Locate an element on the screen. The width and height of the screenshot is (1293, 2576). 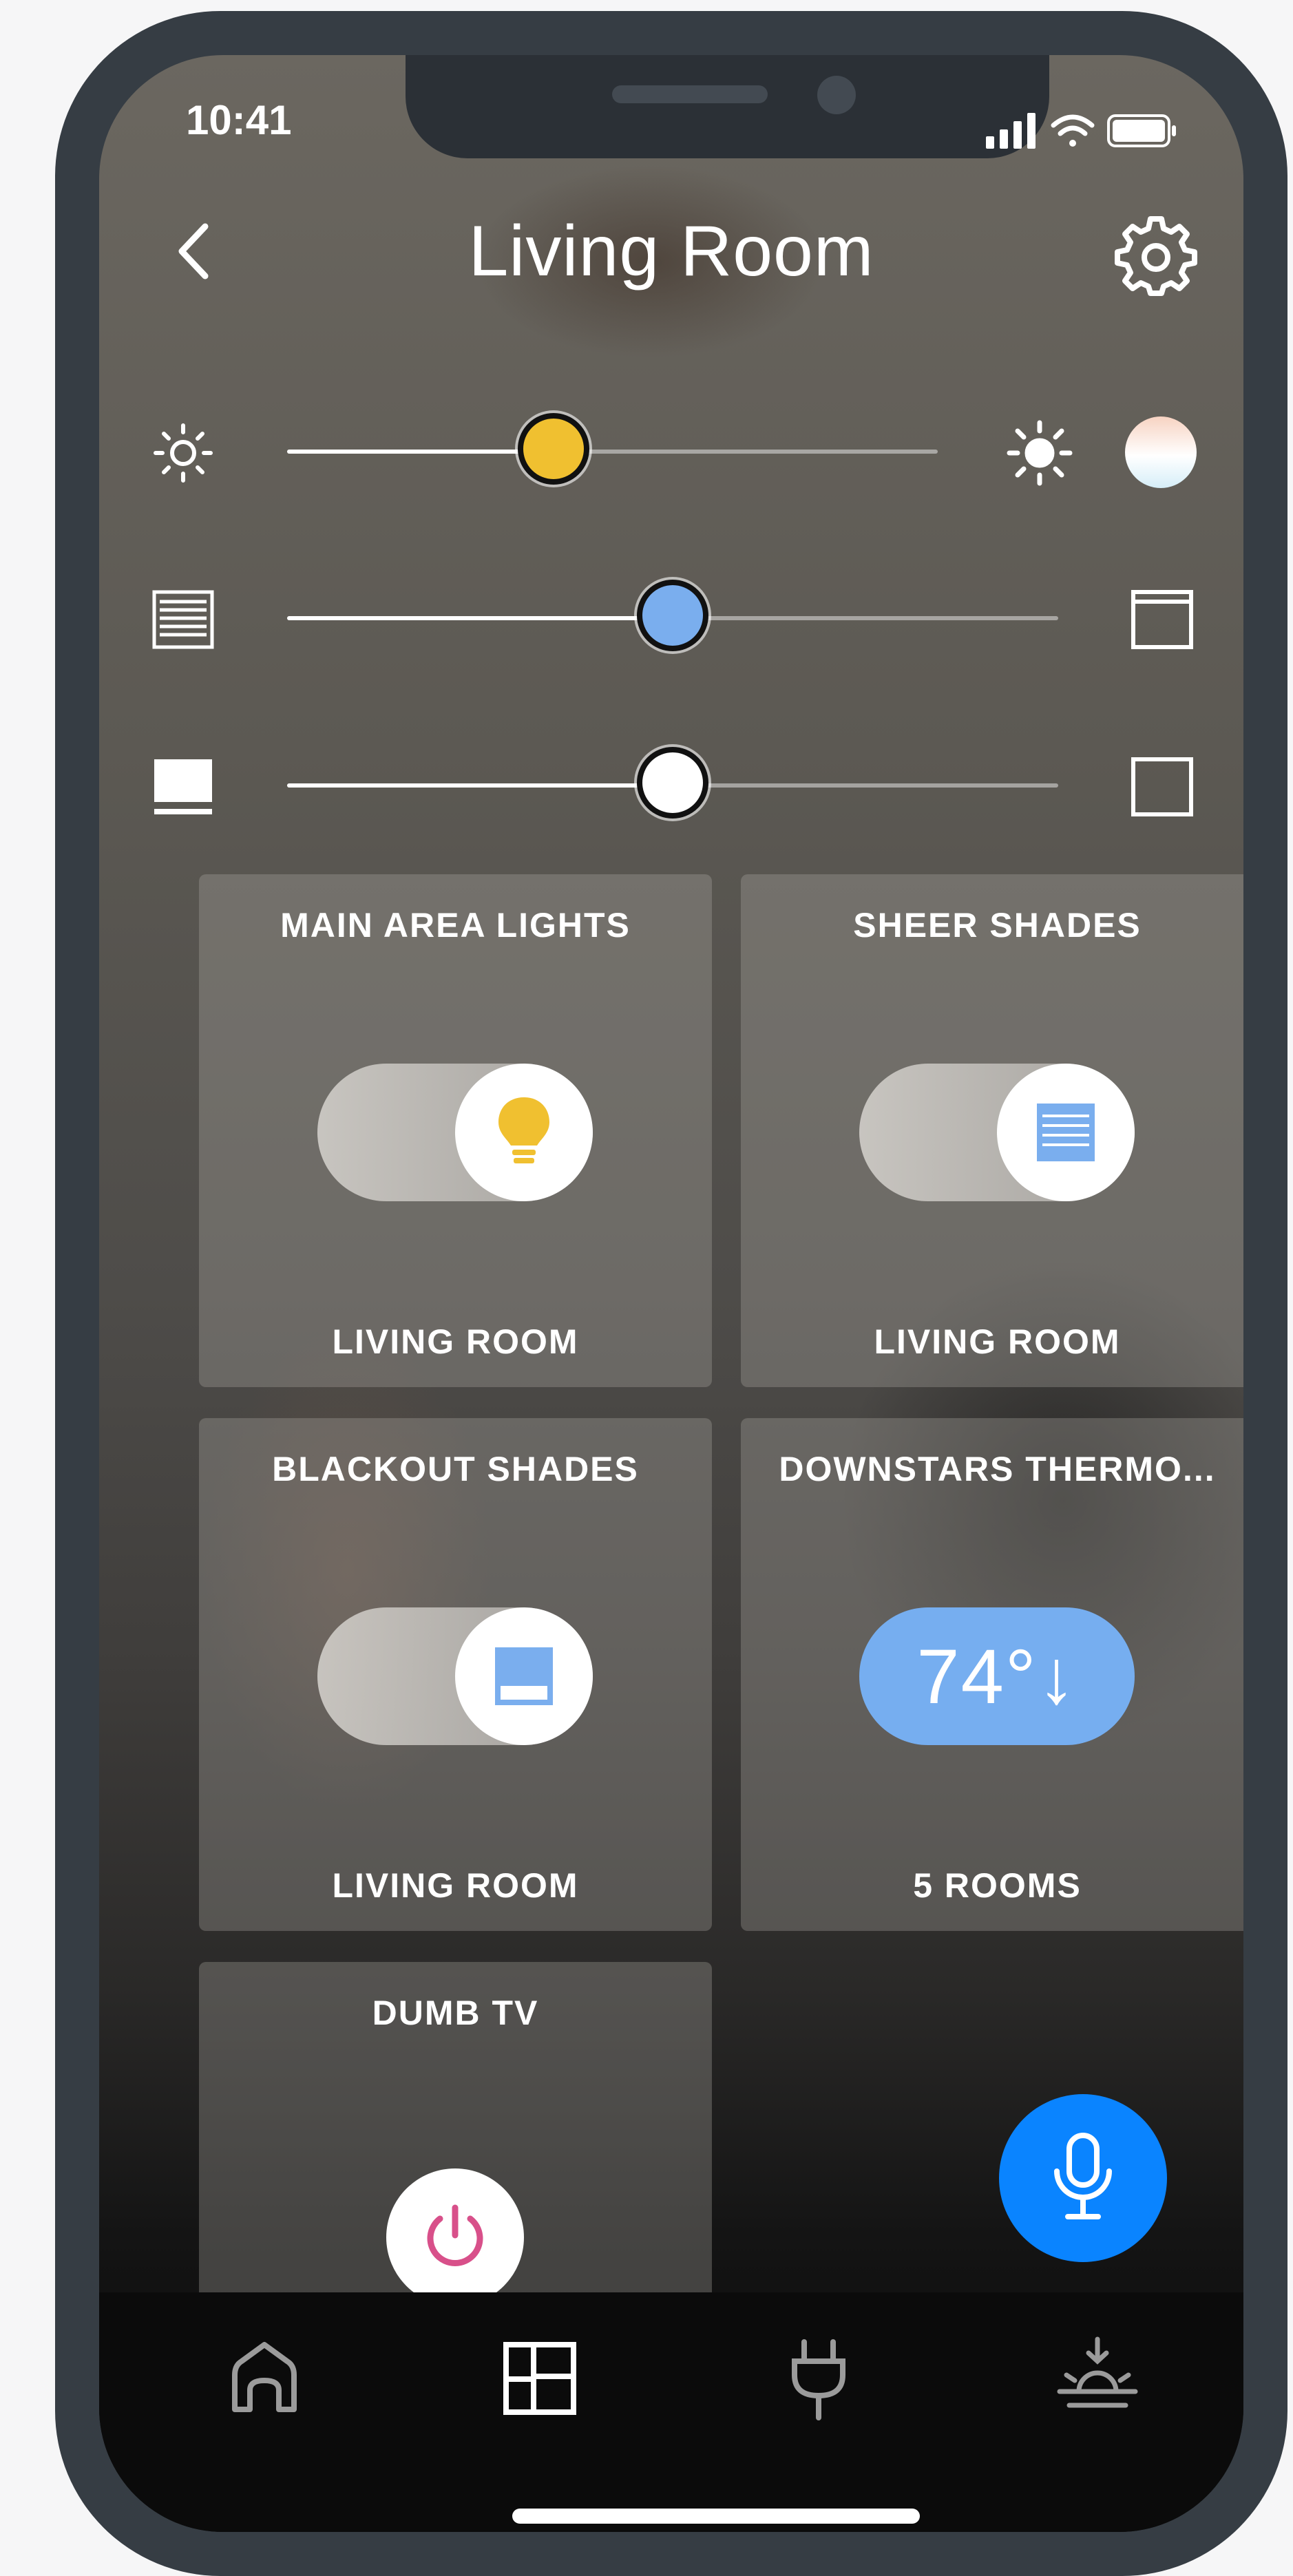
wifi-icon is located at coordinates (1073, 131).